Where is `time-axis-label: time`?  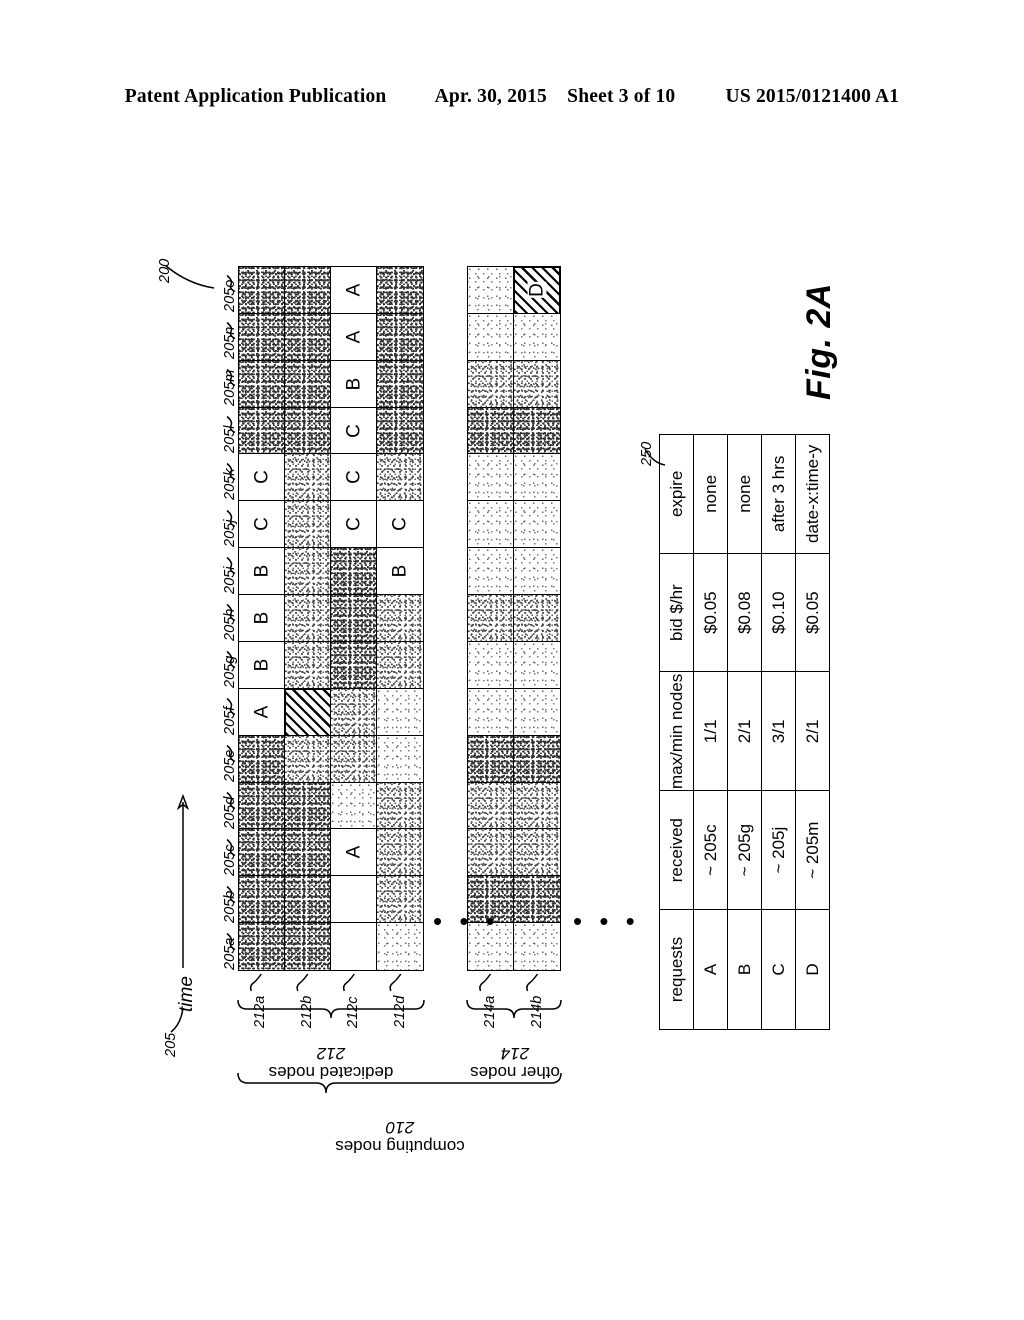 time-axis-label: time is located at coordinates (186, 994).